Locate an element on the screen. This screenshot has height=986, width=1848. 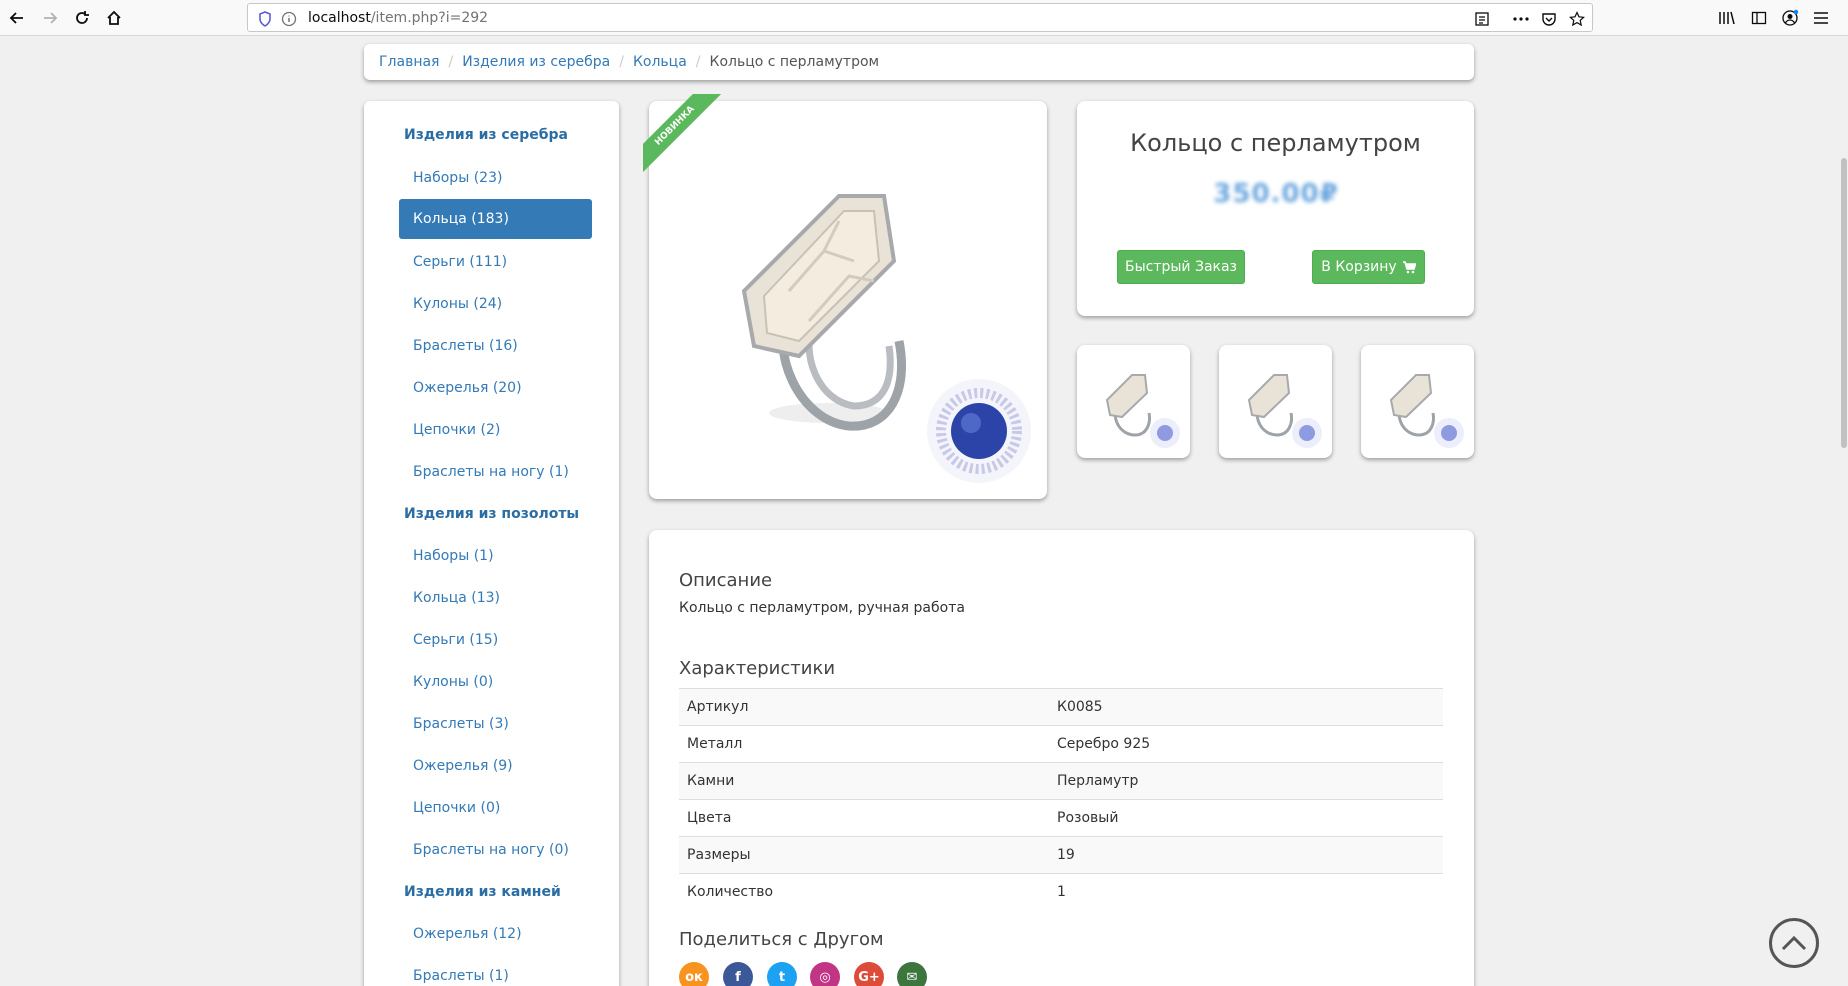
spec-key: Цвета is located at coordinates (709, 818).